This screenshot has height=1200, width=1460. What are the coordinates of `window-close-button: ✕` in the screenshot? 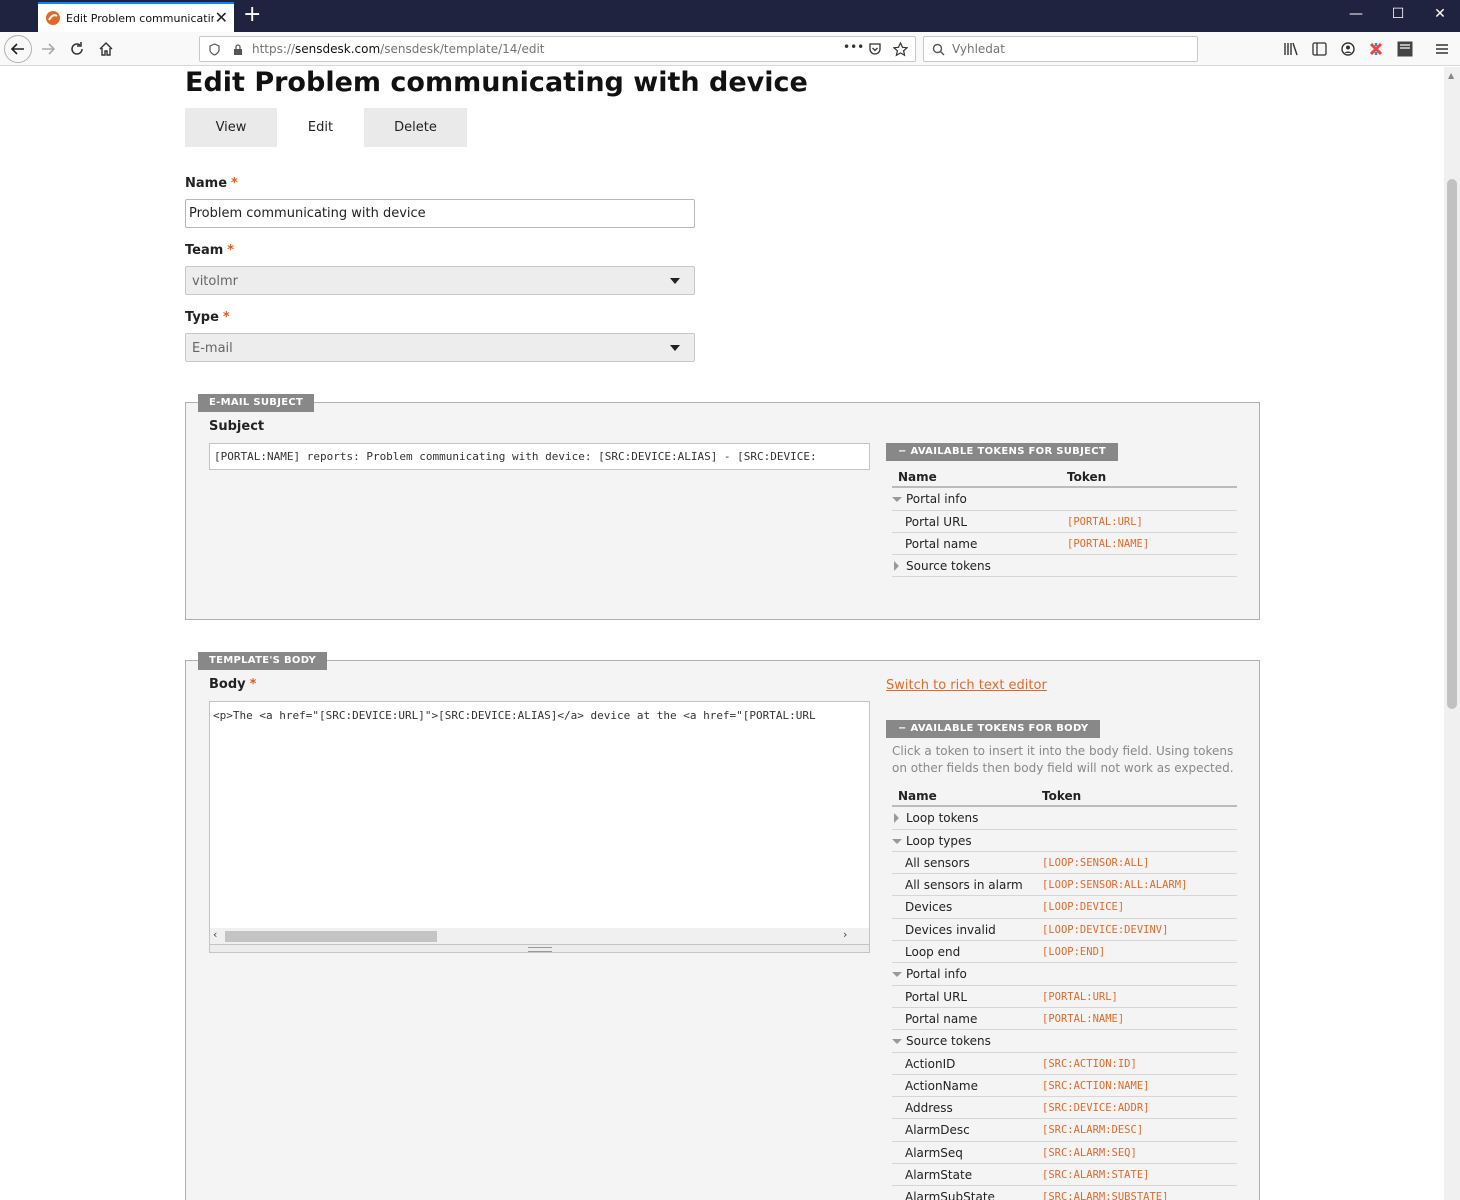 It's located at (1440, 14).